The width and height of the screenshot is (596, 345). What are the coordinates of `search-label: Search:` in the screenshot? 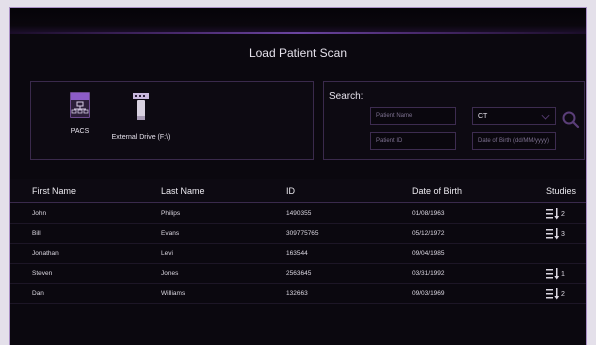 It's located at (346, 96).